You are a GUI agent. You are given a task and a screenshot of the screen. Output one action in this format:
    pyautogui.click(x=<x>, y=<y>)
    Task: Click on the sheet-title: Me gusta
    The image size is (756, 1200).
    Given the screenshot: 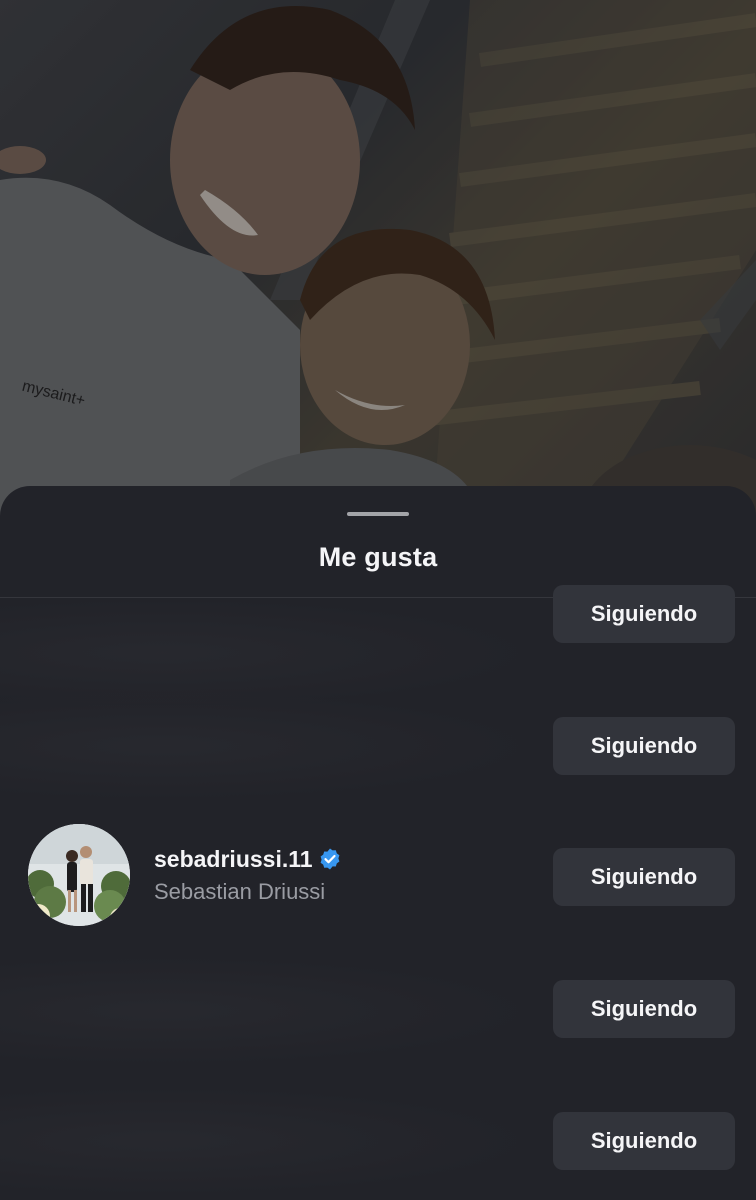 What is the action you would take?
    pyautogui.click(x=378, y=557)
    